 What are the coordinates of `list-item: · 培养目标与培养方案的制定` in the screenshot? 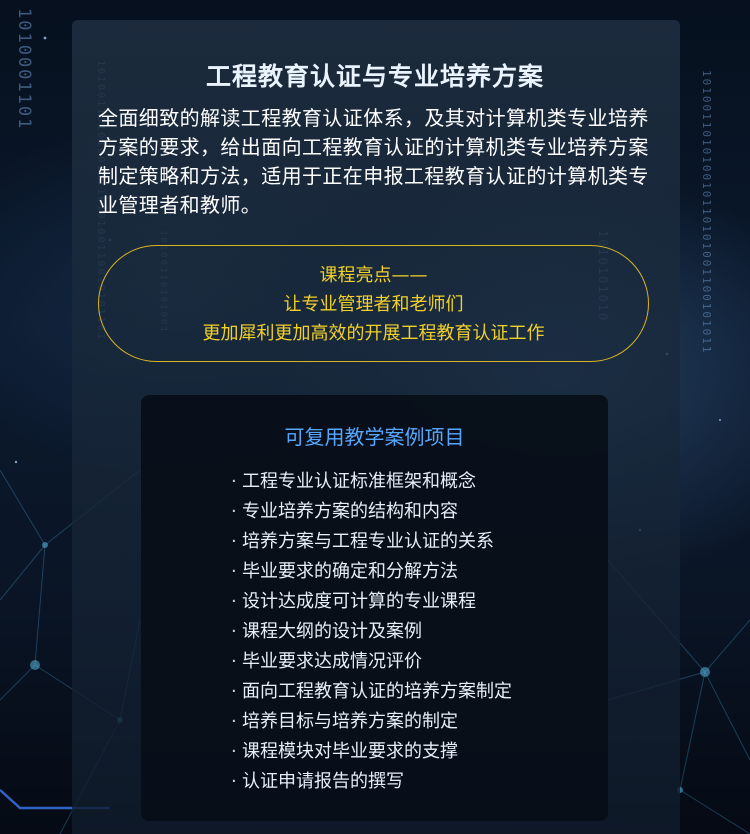 It's located at (371, 722).